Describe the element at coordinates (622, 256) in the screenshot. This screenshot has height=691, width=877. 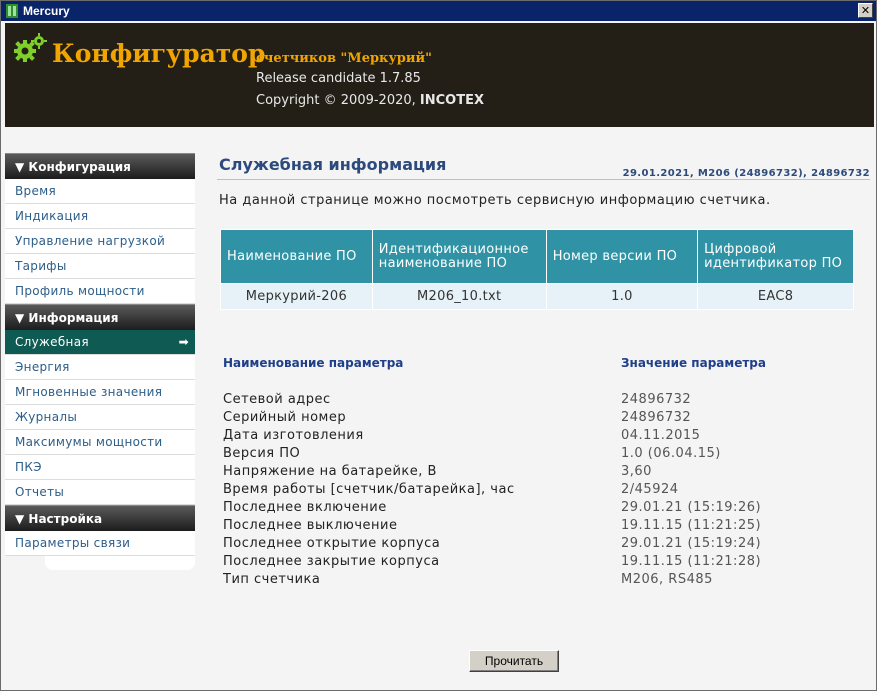
I see `column-header: Номер версии ПО` at that location.